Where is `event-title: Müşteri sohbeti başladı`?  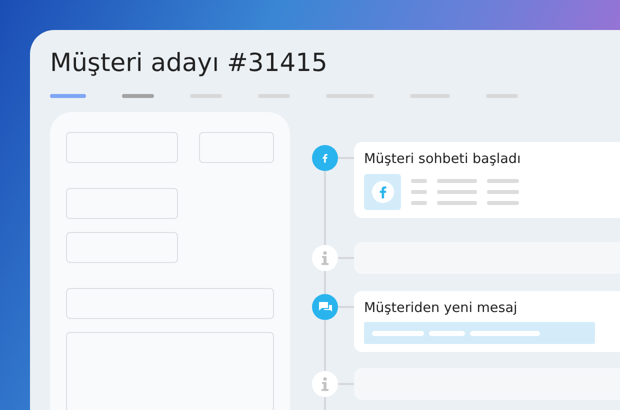 event-title: Müşteri sohbeti başladı is located at coordinates (443, 159).